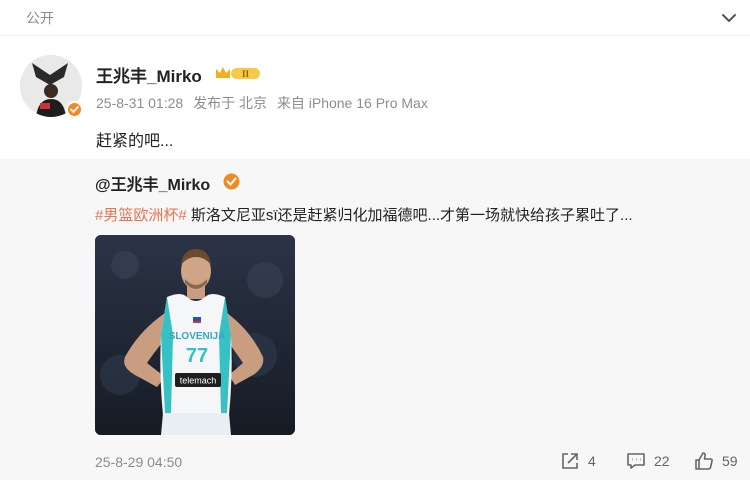  Describe the element at coordinates (662, 461) in the screenshot. I see `comment-count: 22` at that location.